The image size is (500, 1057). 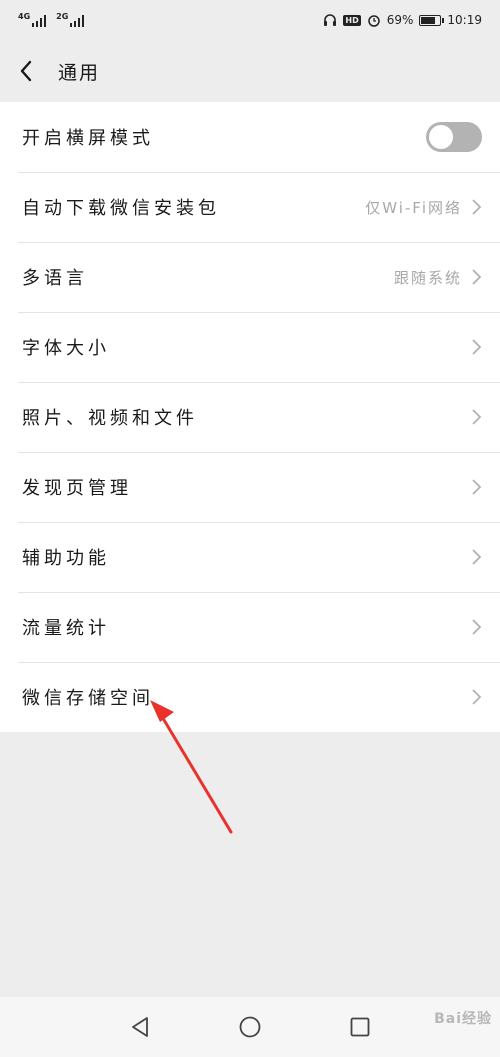 I want to click on setting-value: 跟随系统, so click(x=427, y=277).